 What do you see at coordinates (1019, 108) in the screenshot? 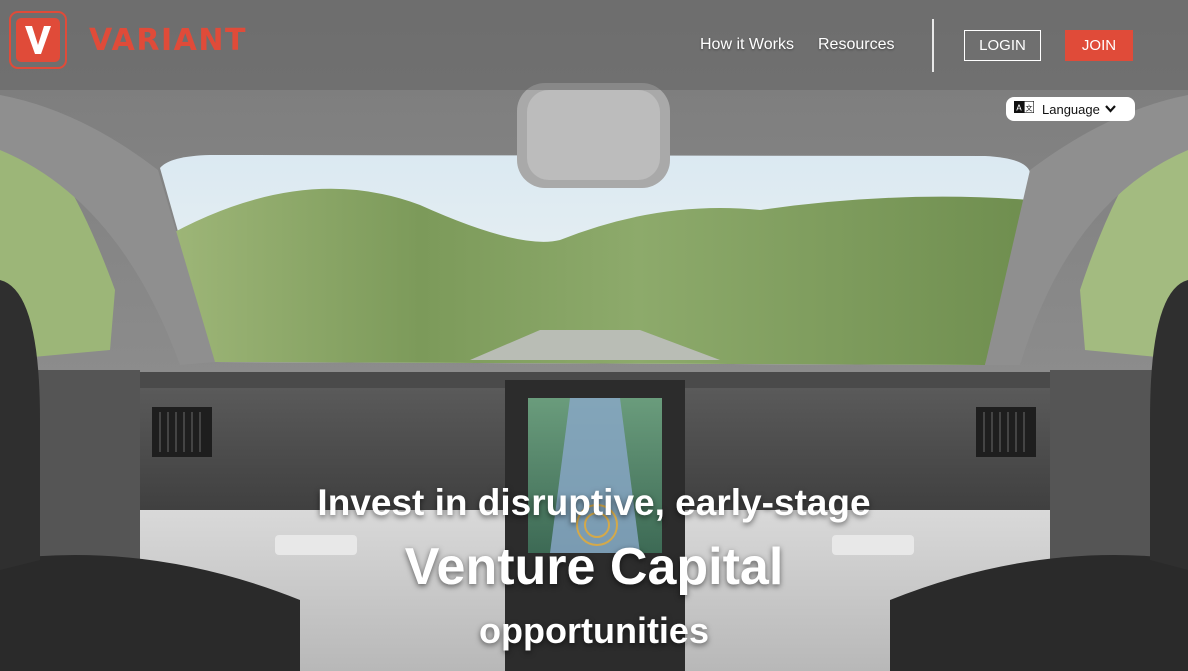
I see `svg-text: A` at bounding box center [1019, 108].